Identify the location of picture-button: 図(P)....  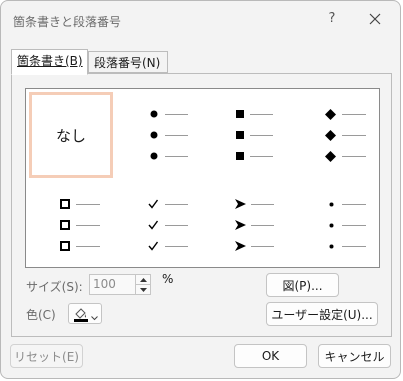
(302, 285).